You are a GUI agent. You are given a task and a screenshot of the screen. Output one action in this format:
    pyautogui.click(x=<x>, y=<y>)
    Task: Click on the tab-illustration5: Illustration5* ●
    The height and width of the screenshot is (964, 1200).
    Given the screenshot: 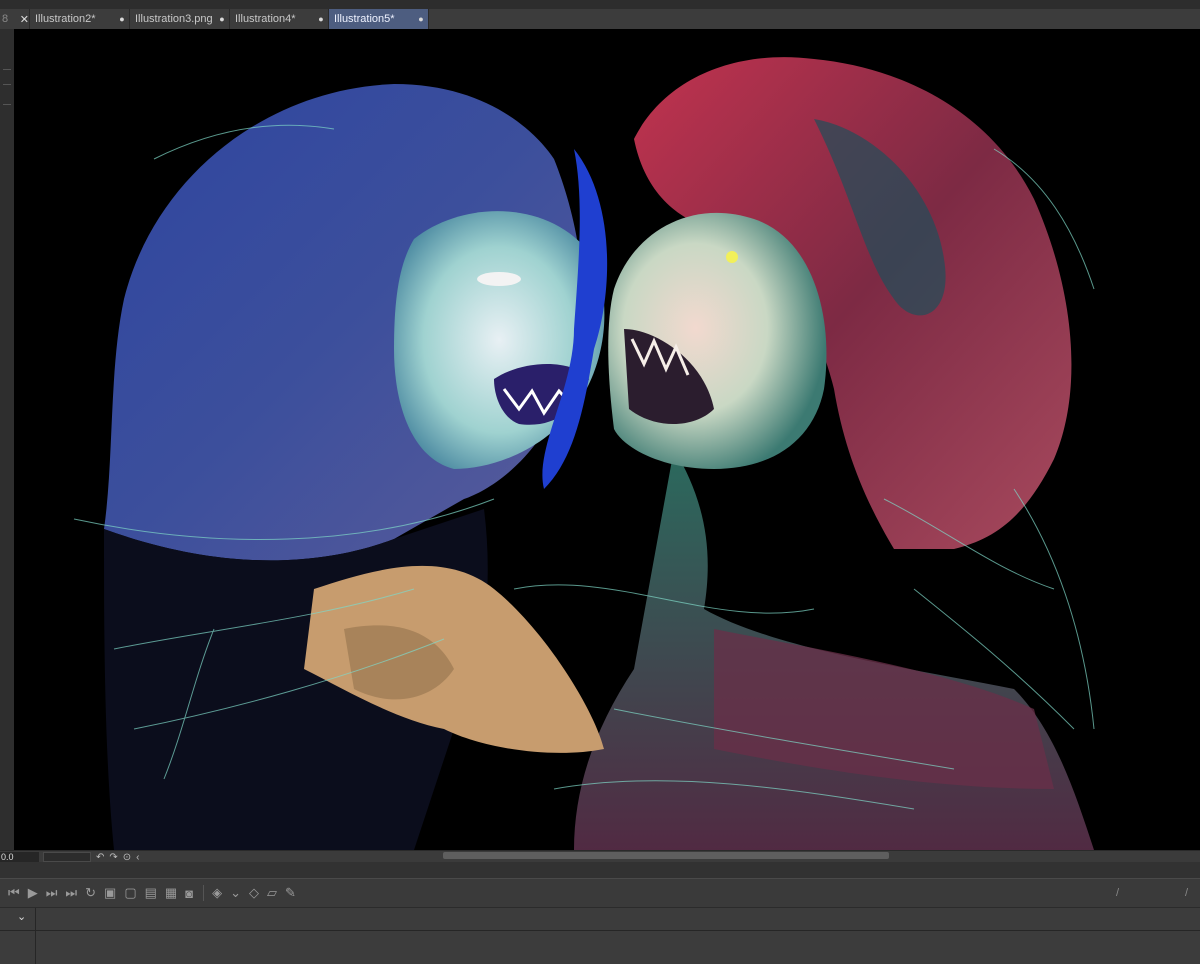 What is the action you would take?
    pyautogui.click(x=379, y=19)
    